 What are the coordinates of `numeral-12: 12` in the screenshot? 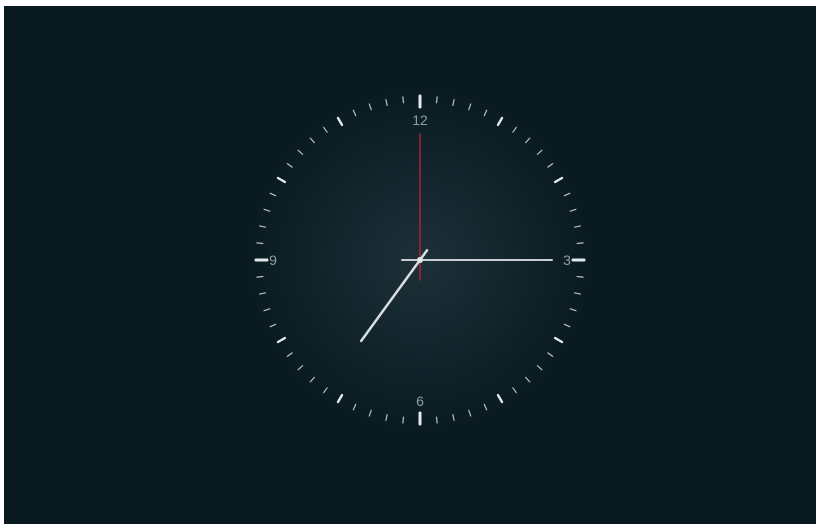 It's located at (420, 120).